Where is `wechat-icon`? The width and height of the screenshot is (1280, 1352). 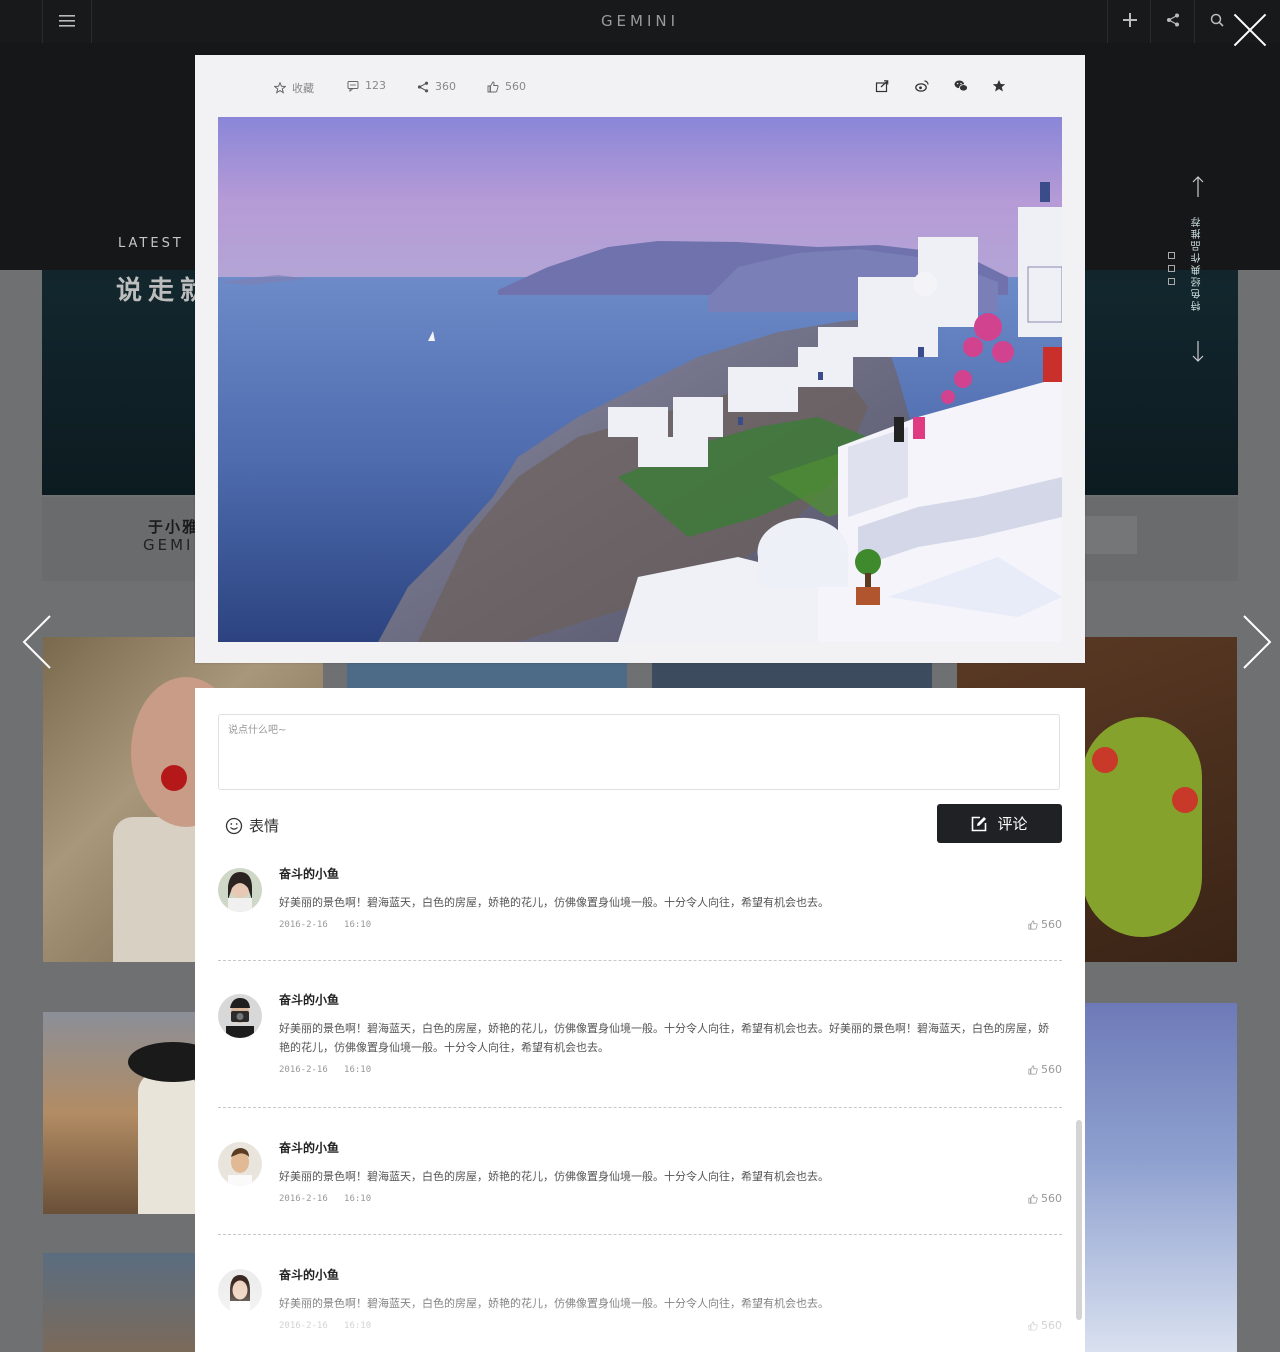 wechat-icon is located at coordinates (961, 86).